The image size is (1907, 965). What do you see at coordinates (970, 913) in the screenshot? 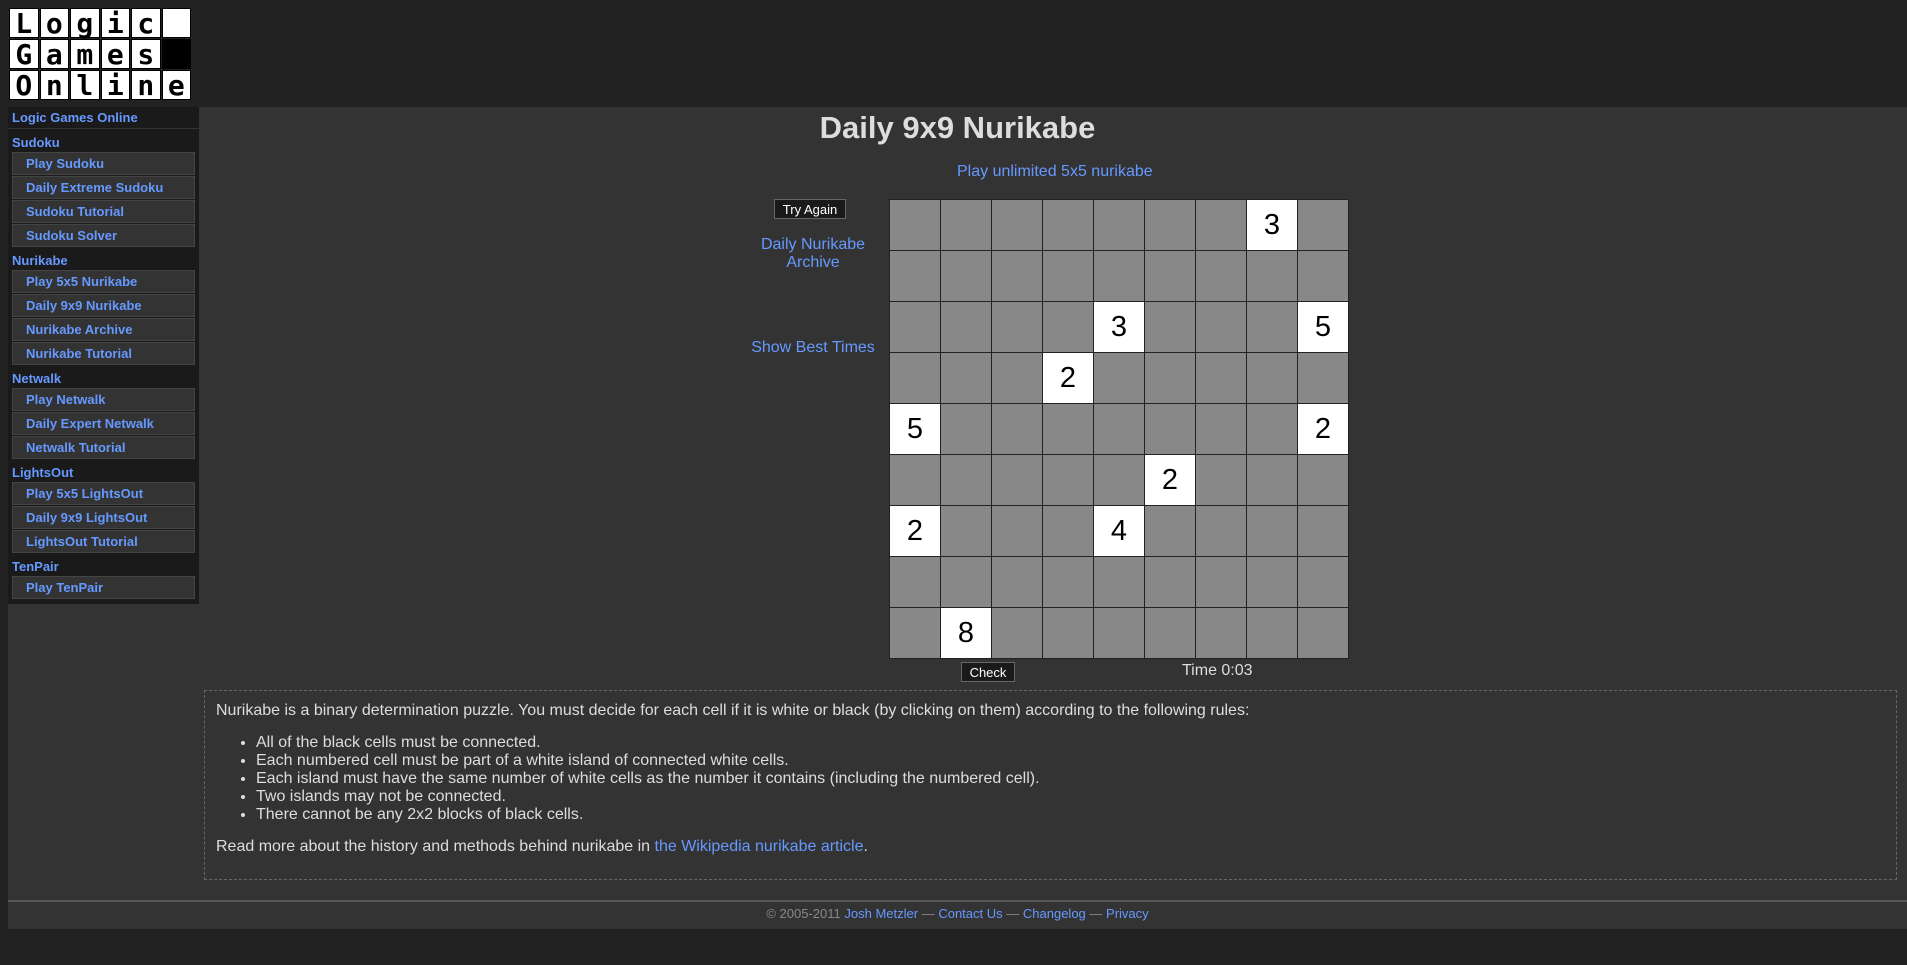
I see `contact-link: Contact Us` at bounding box center [970, 913].